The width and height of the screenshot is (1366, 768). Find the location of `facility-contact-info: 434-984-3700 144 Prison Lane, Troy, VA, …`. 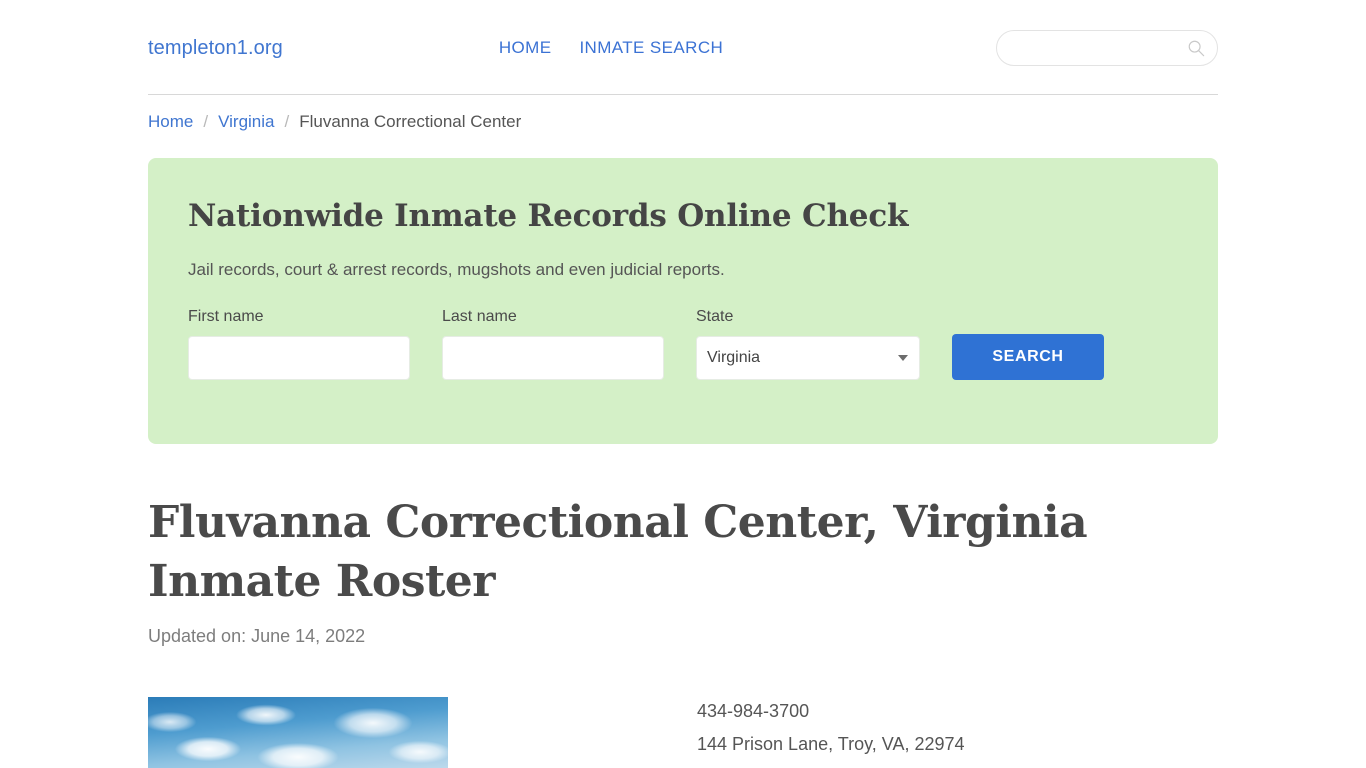

facility-contact-info: 434-984-3700 144 Prison Lane, Troy, VA, … is located at coordinates (831, 732).